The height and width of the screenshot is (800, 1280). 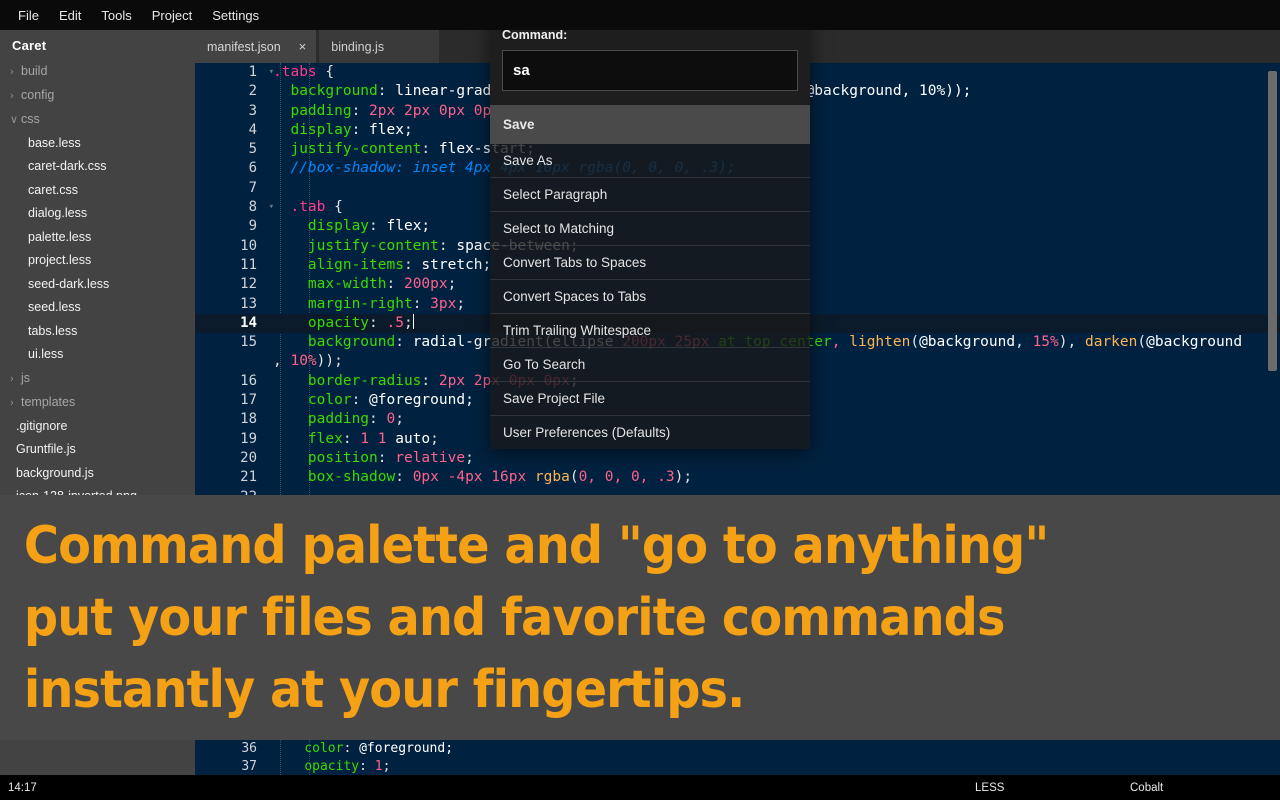 What do you see at coordinates (626, 477) in the screenshot?
I see `code-token: 0, 0, 0, .3` at bounding box center [626, 477].